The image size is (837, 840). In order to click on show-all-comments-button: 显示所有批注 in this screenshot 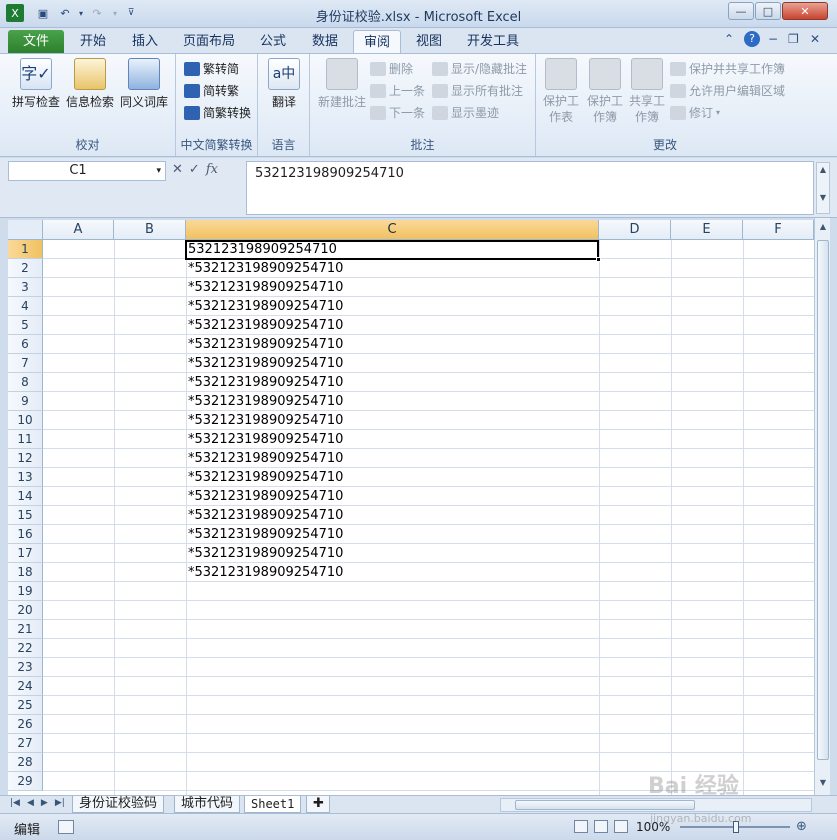, I will do `click(477, 91)`.